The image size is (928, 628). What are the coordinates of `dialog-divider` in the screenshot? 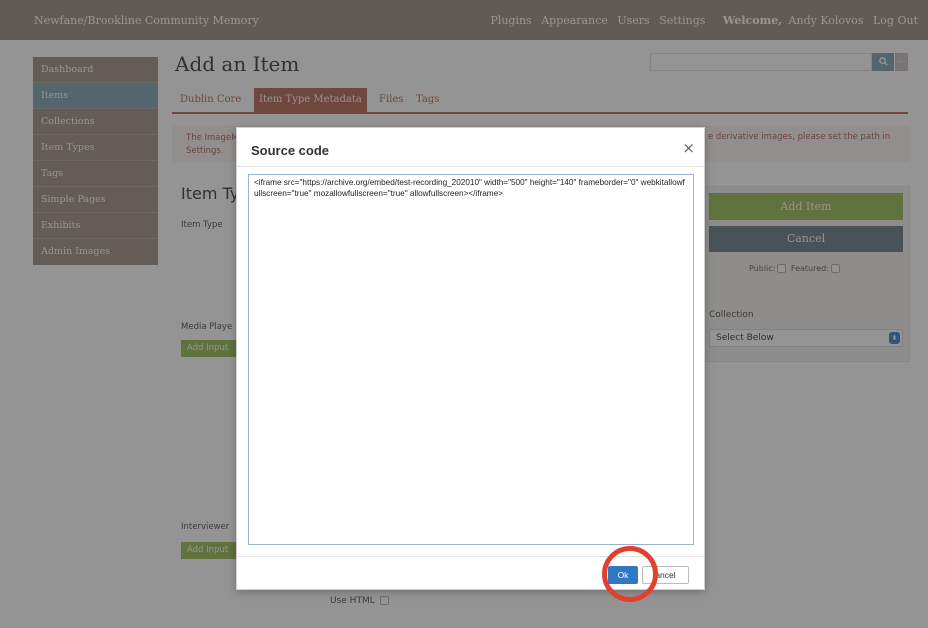 It's located at (470, 166).